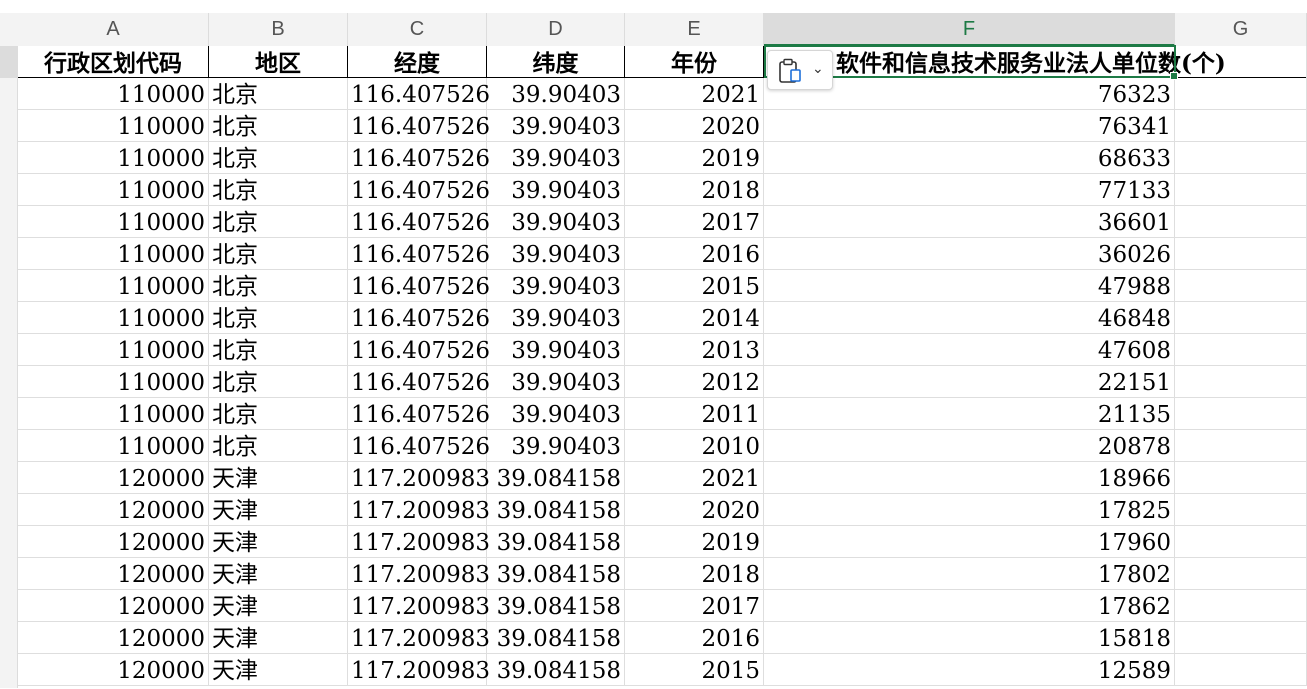  I want to click on row-header-bar, so click(9, 367).